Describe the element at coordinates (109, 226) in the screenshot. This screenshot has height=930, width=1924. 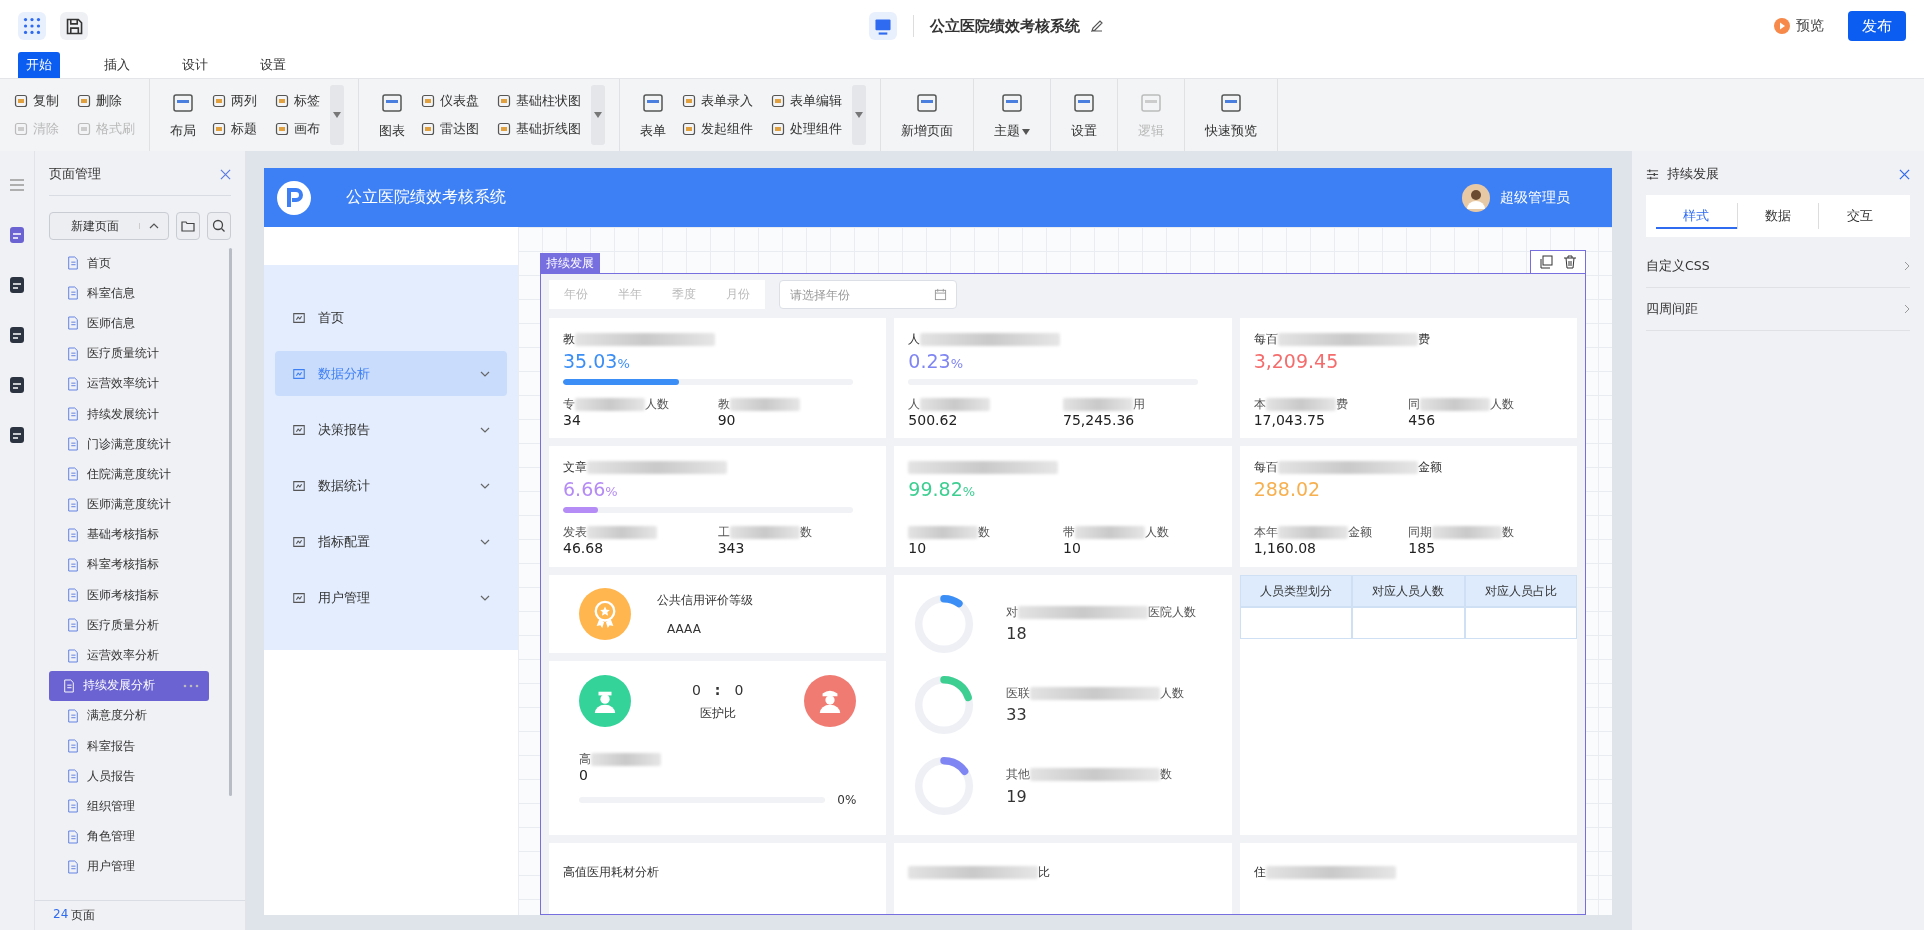
I see `new-page-button: 新建页面` at that location.